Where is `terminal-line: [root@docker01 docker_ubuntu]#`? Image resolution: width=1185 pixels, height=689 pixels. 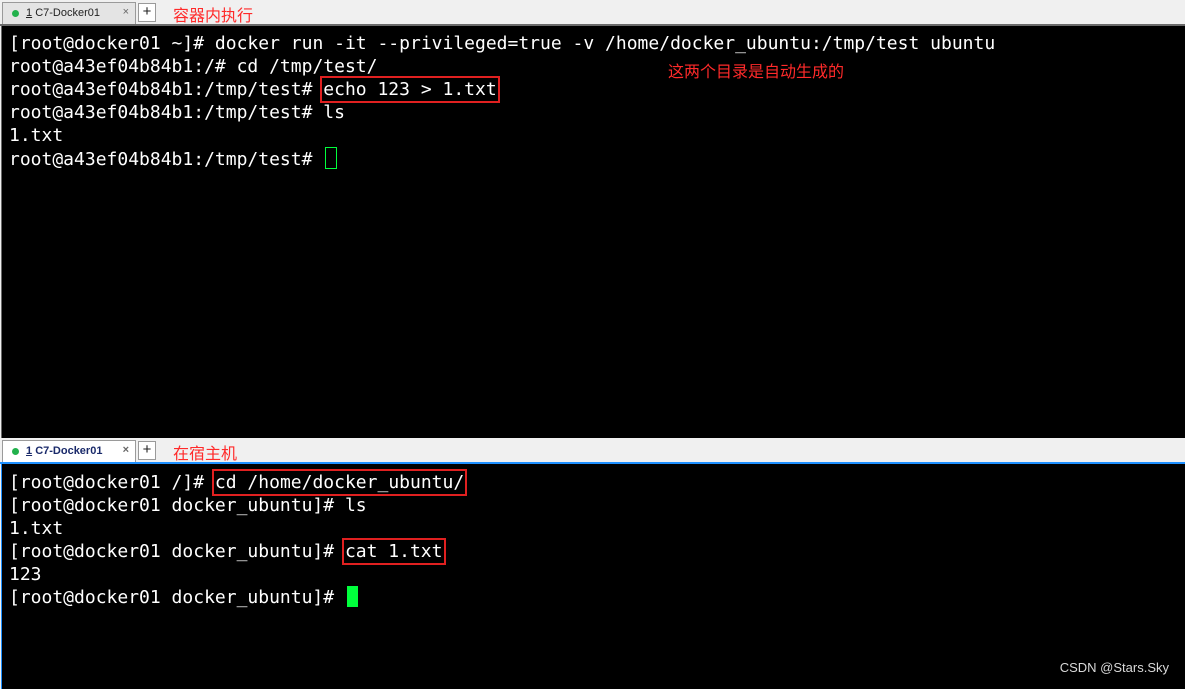
terminal-line: [root@docker01 docker_ubuntu]# is located at coordinates (183, 597).